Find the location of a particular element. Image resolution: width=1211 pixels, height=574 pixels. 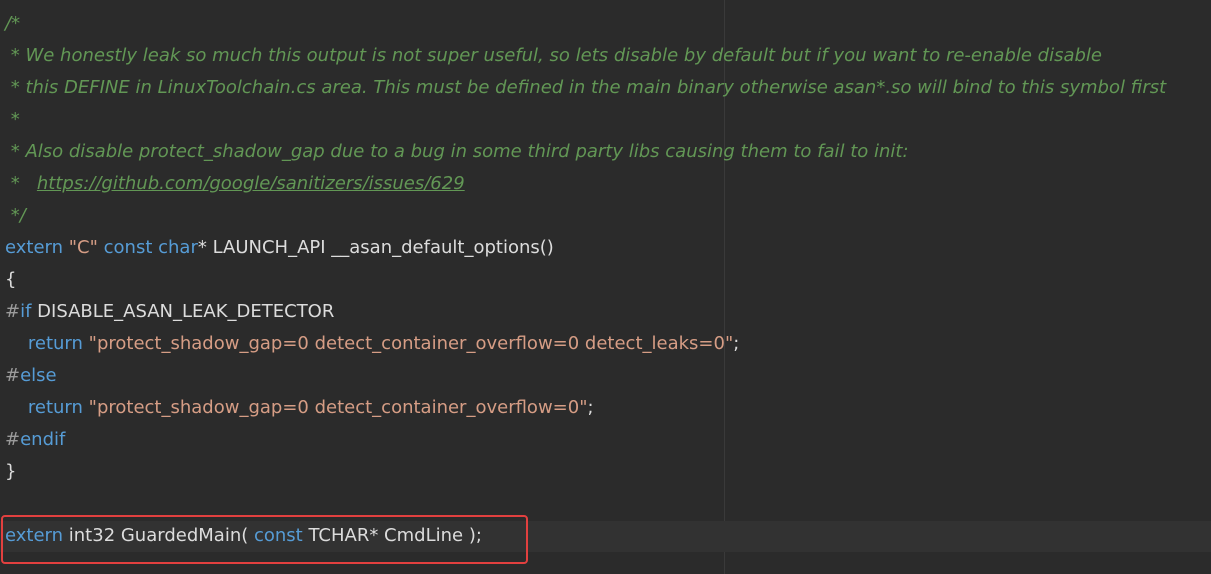

code-line-12: #else is located at coordinates (31, 376).